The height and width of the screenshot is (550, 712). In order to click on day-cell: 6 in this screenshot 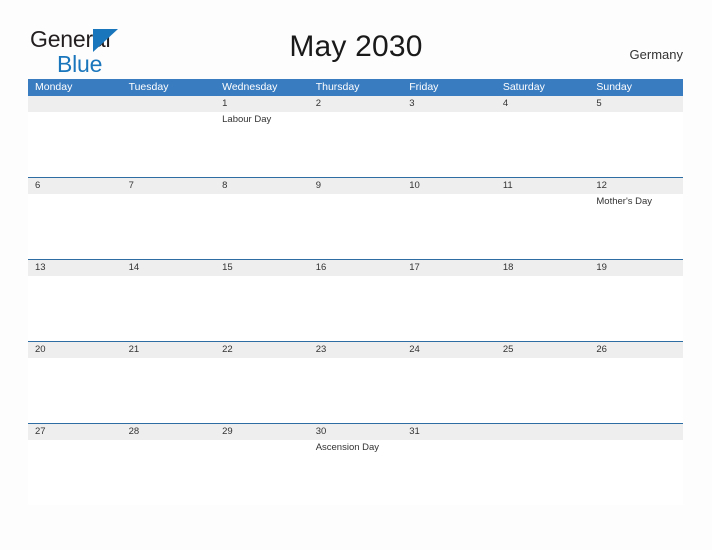, I will do `click(75, 186)`.